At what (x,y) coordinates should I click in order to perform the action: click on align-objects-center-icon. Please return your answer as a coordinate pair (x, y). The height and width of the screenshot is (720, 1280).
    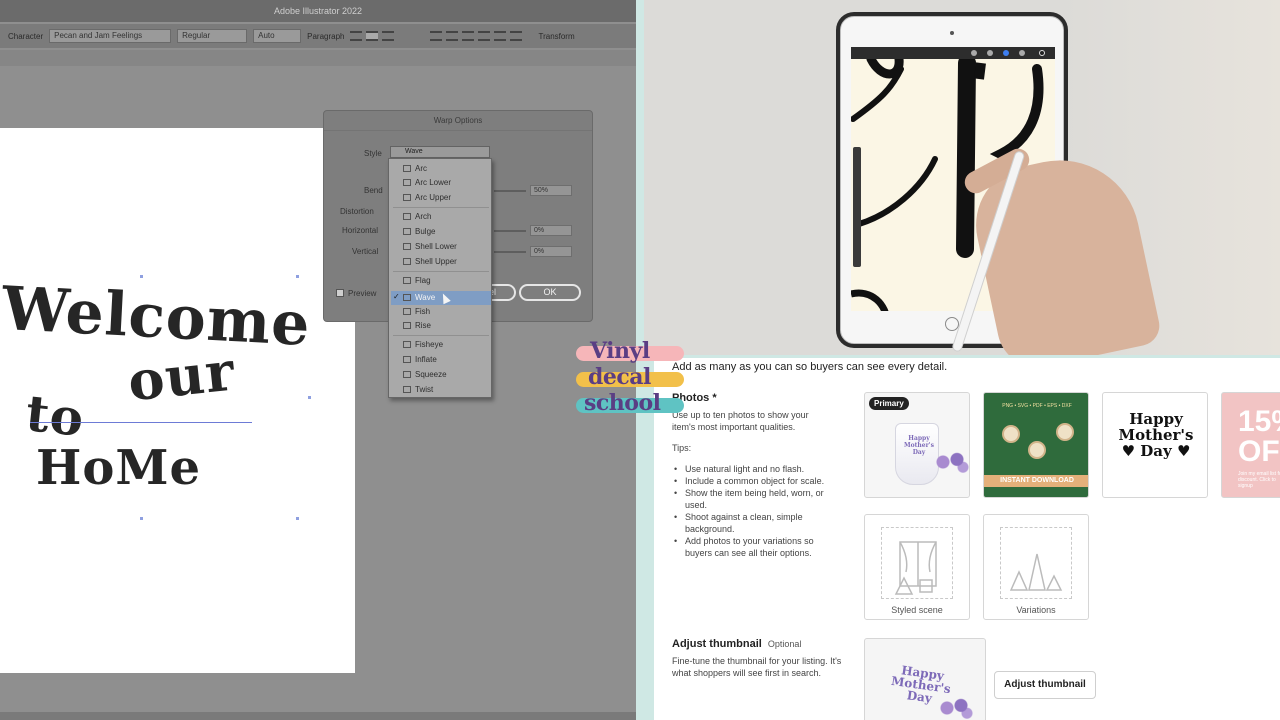
    Looking at the image, I should click on (452, 36).